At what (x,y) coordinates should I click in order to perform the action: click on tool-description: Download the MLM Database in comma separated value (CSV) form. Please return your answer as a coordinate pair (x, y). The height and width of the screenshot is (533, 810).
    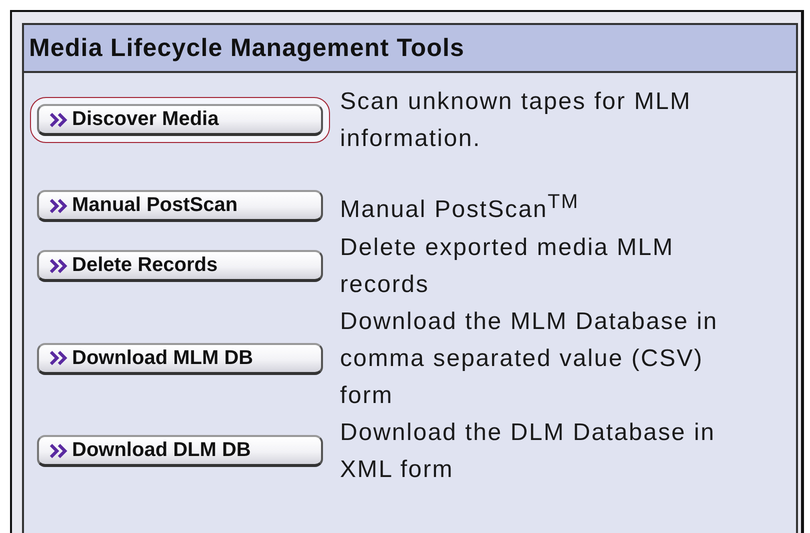
    Looking at the image, I should click on (529, 359).